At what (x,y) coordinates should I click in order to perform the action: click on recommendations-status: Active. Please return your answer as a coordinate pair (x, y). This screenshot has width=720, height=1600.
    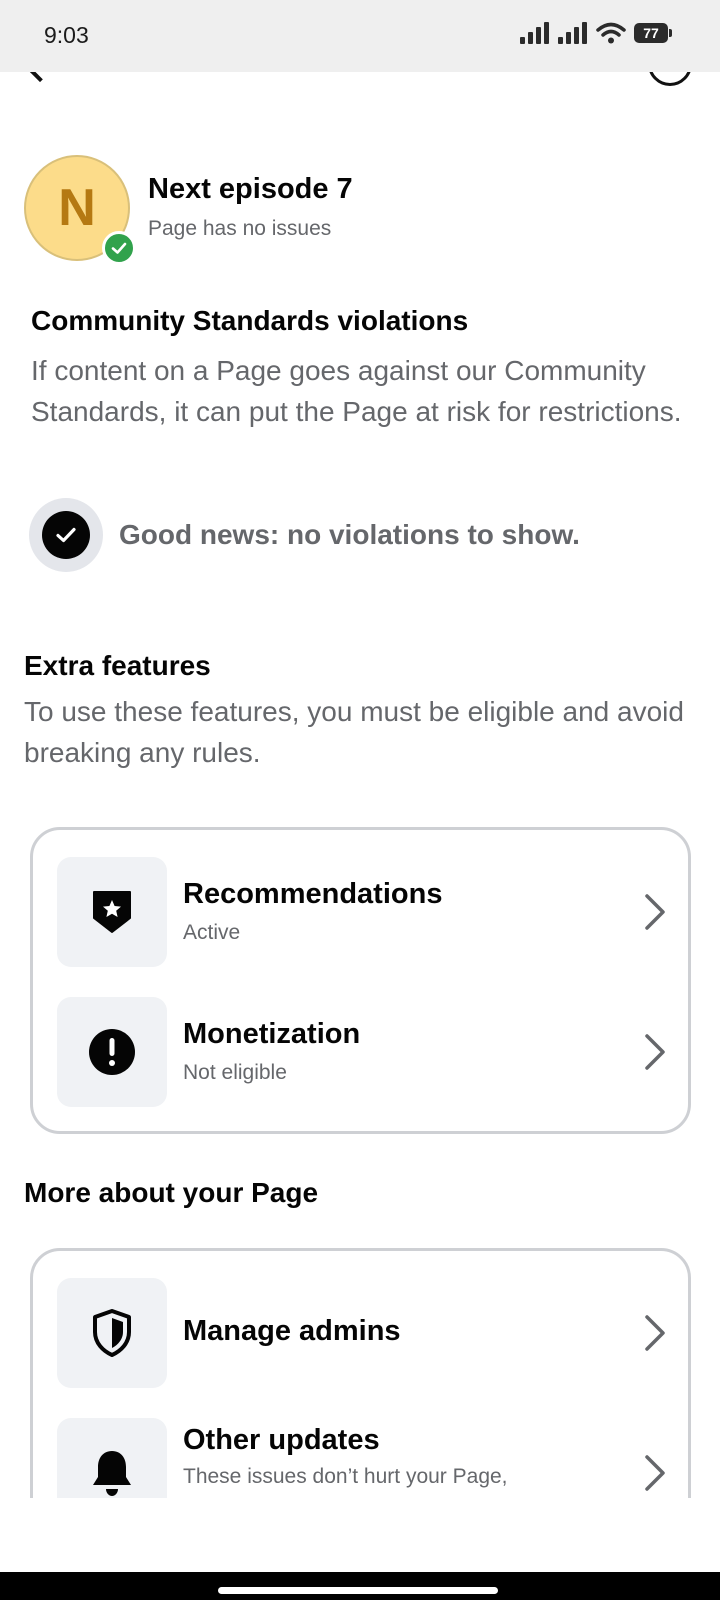
    Looking at the image, I should click on (212, 932).